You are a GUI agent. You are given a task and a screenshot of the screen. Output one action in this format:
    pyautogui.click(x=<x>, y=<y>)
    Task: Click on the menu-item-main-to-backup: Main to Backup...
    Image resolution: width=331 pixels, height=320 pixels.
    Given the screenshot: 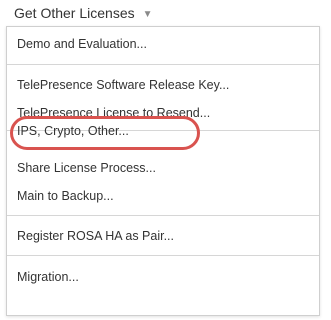 What is the action you would take?
    pyautogui.click(x=65, y=196)
    